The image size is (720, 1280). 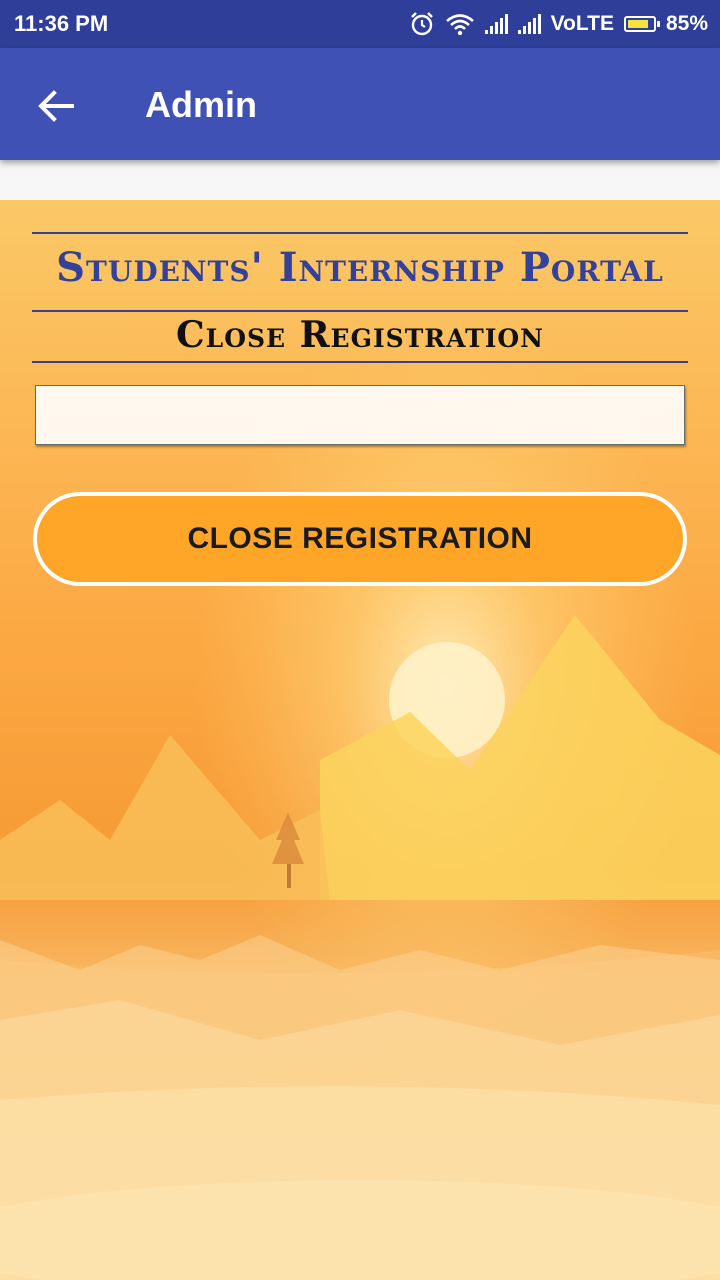 What do you see at coordinates (360, 415) in the screenshot?
I see `registration-input` at bounding box center [360, 415].